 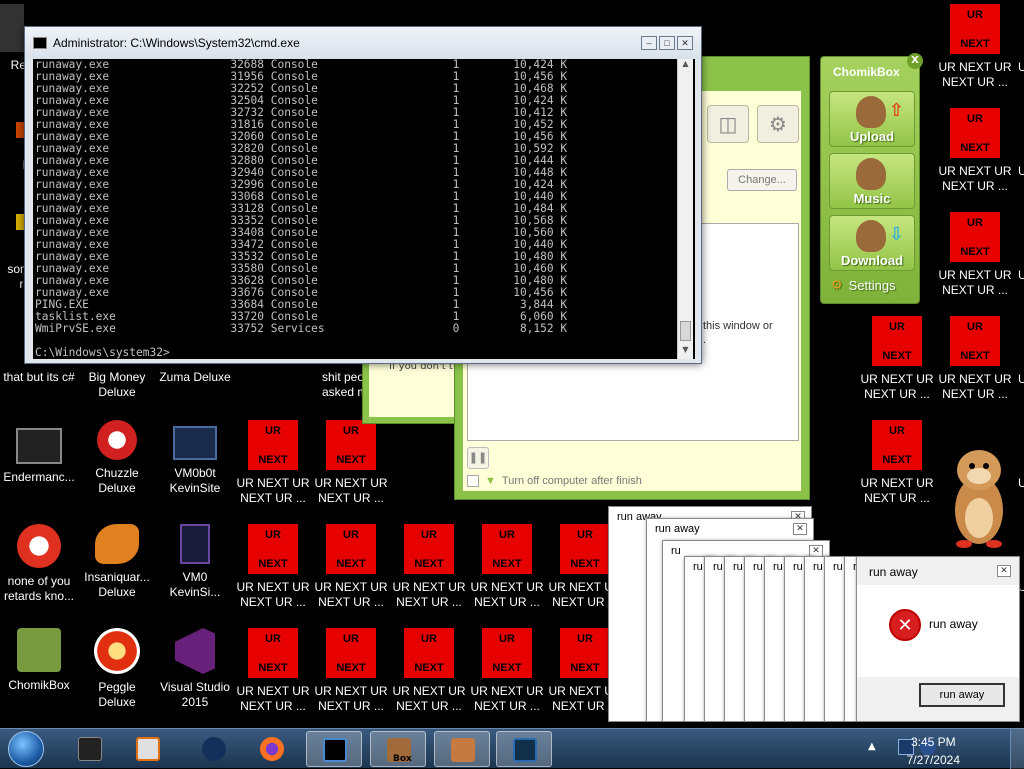 I want to click on upload-button: ⇧ Upload, so click(x=872, y=119).